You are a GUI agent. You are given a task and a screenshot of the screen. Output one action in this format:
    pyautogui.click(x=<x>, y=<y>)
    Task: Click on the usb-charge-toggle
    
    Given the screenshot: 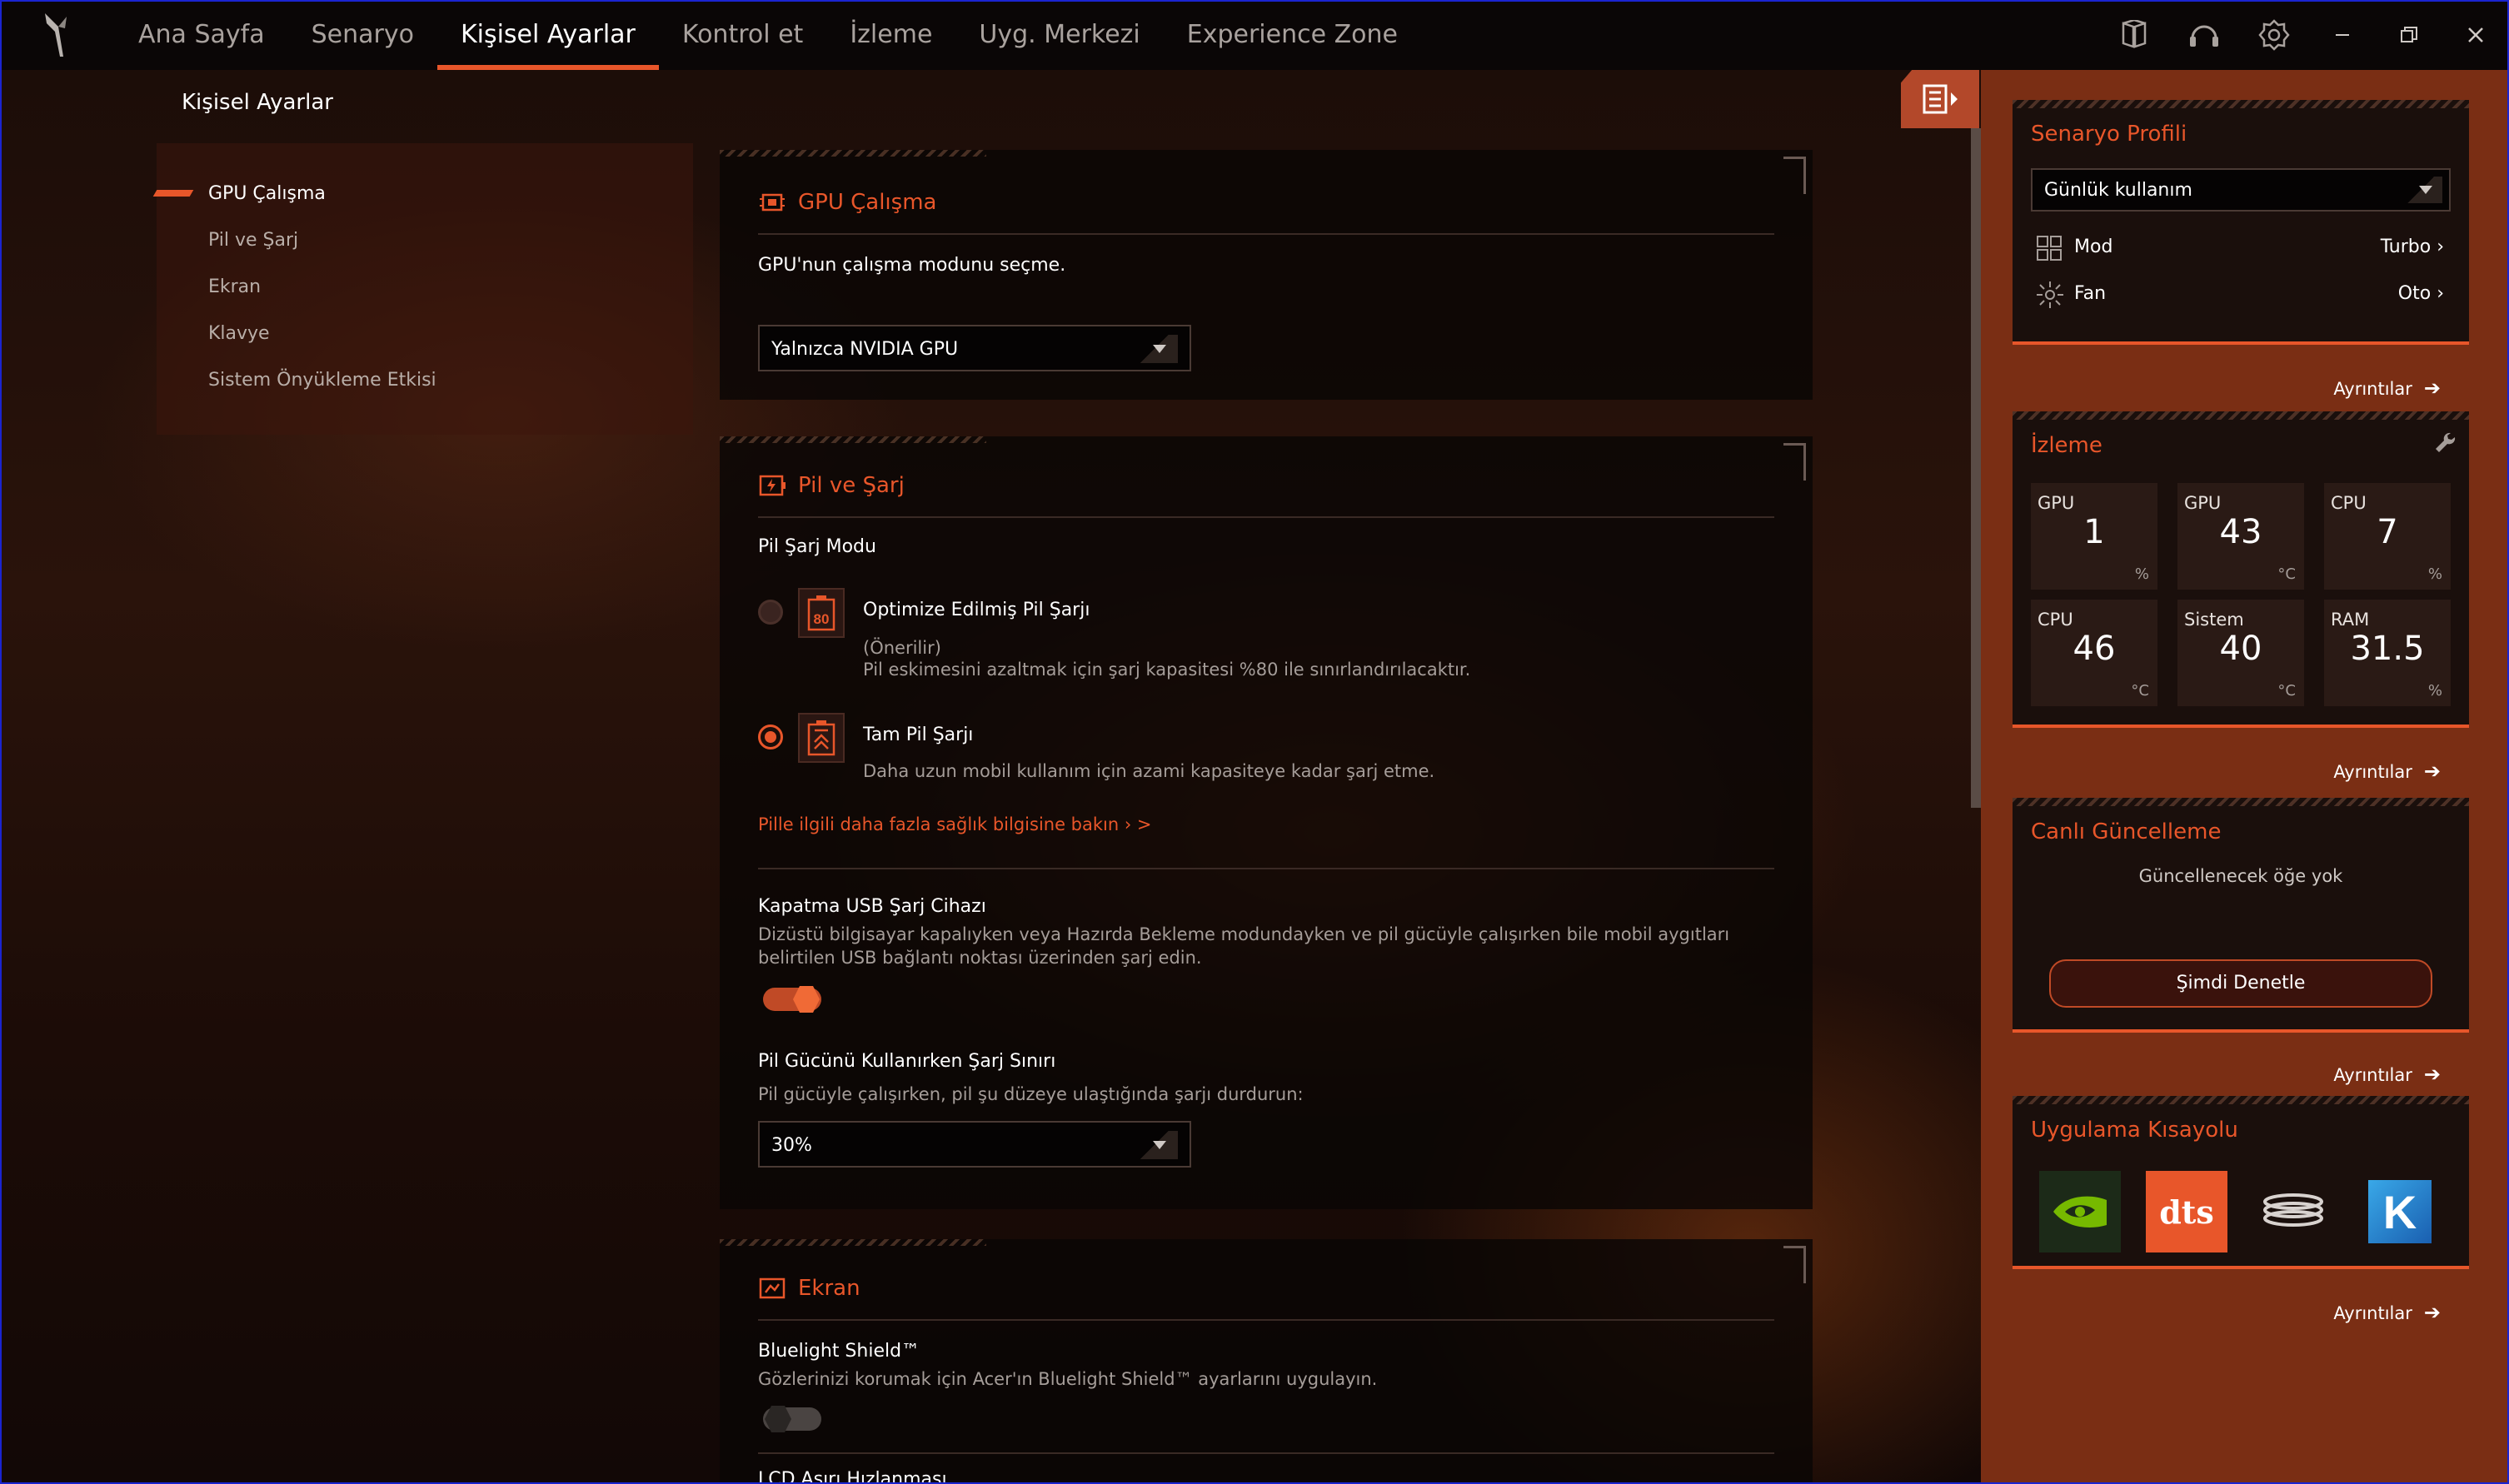 What is the action you would take?
    pyautogui.click(x=792, y=999)
    